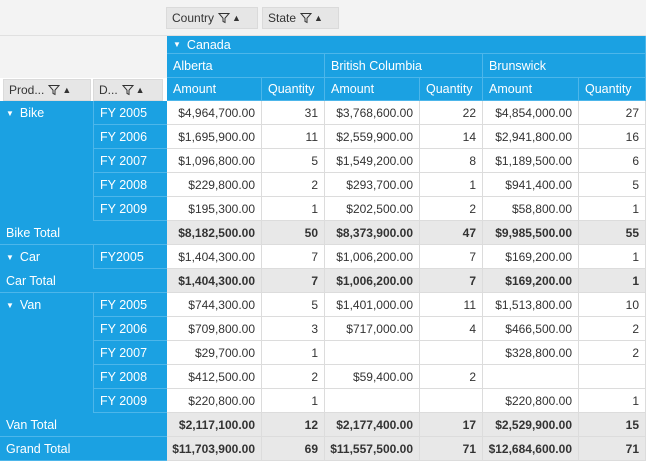 The height and width of the screenshot is (468, 646). What do you see at coordinates (293, 137) in the screenshot?
I see `quantity-cell: 11` at bounding box center [293, 137].